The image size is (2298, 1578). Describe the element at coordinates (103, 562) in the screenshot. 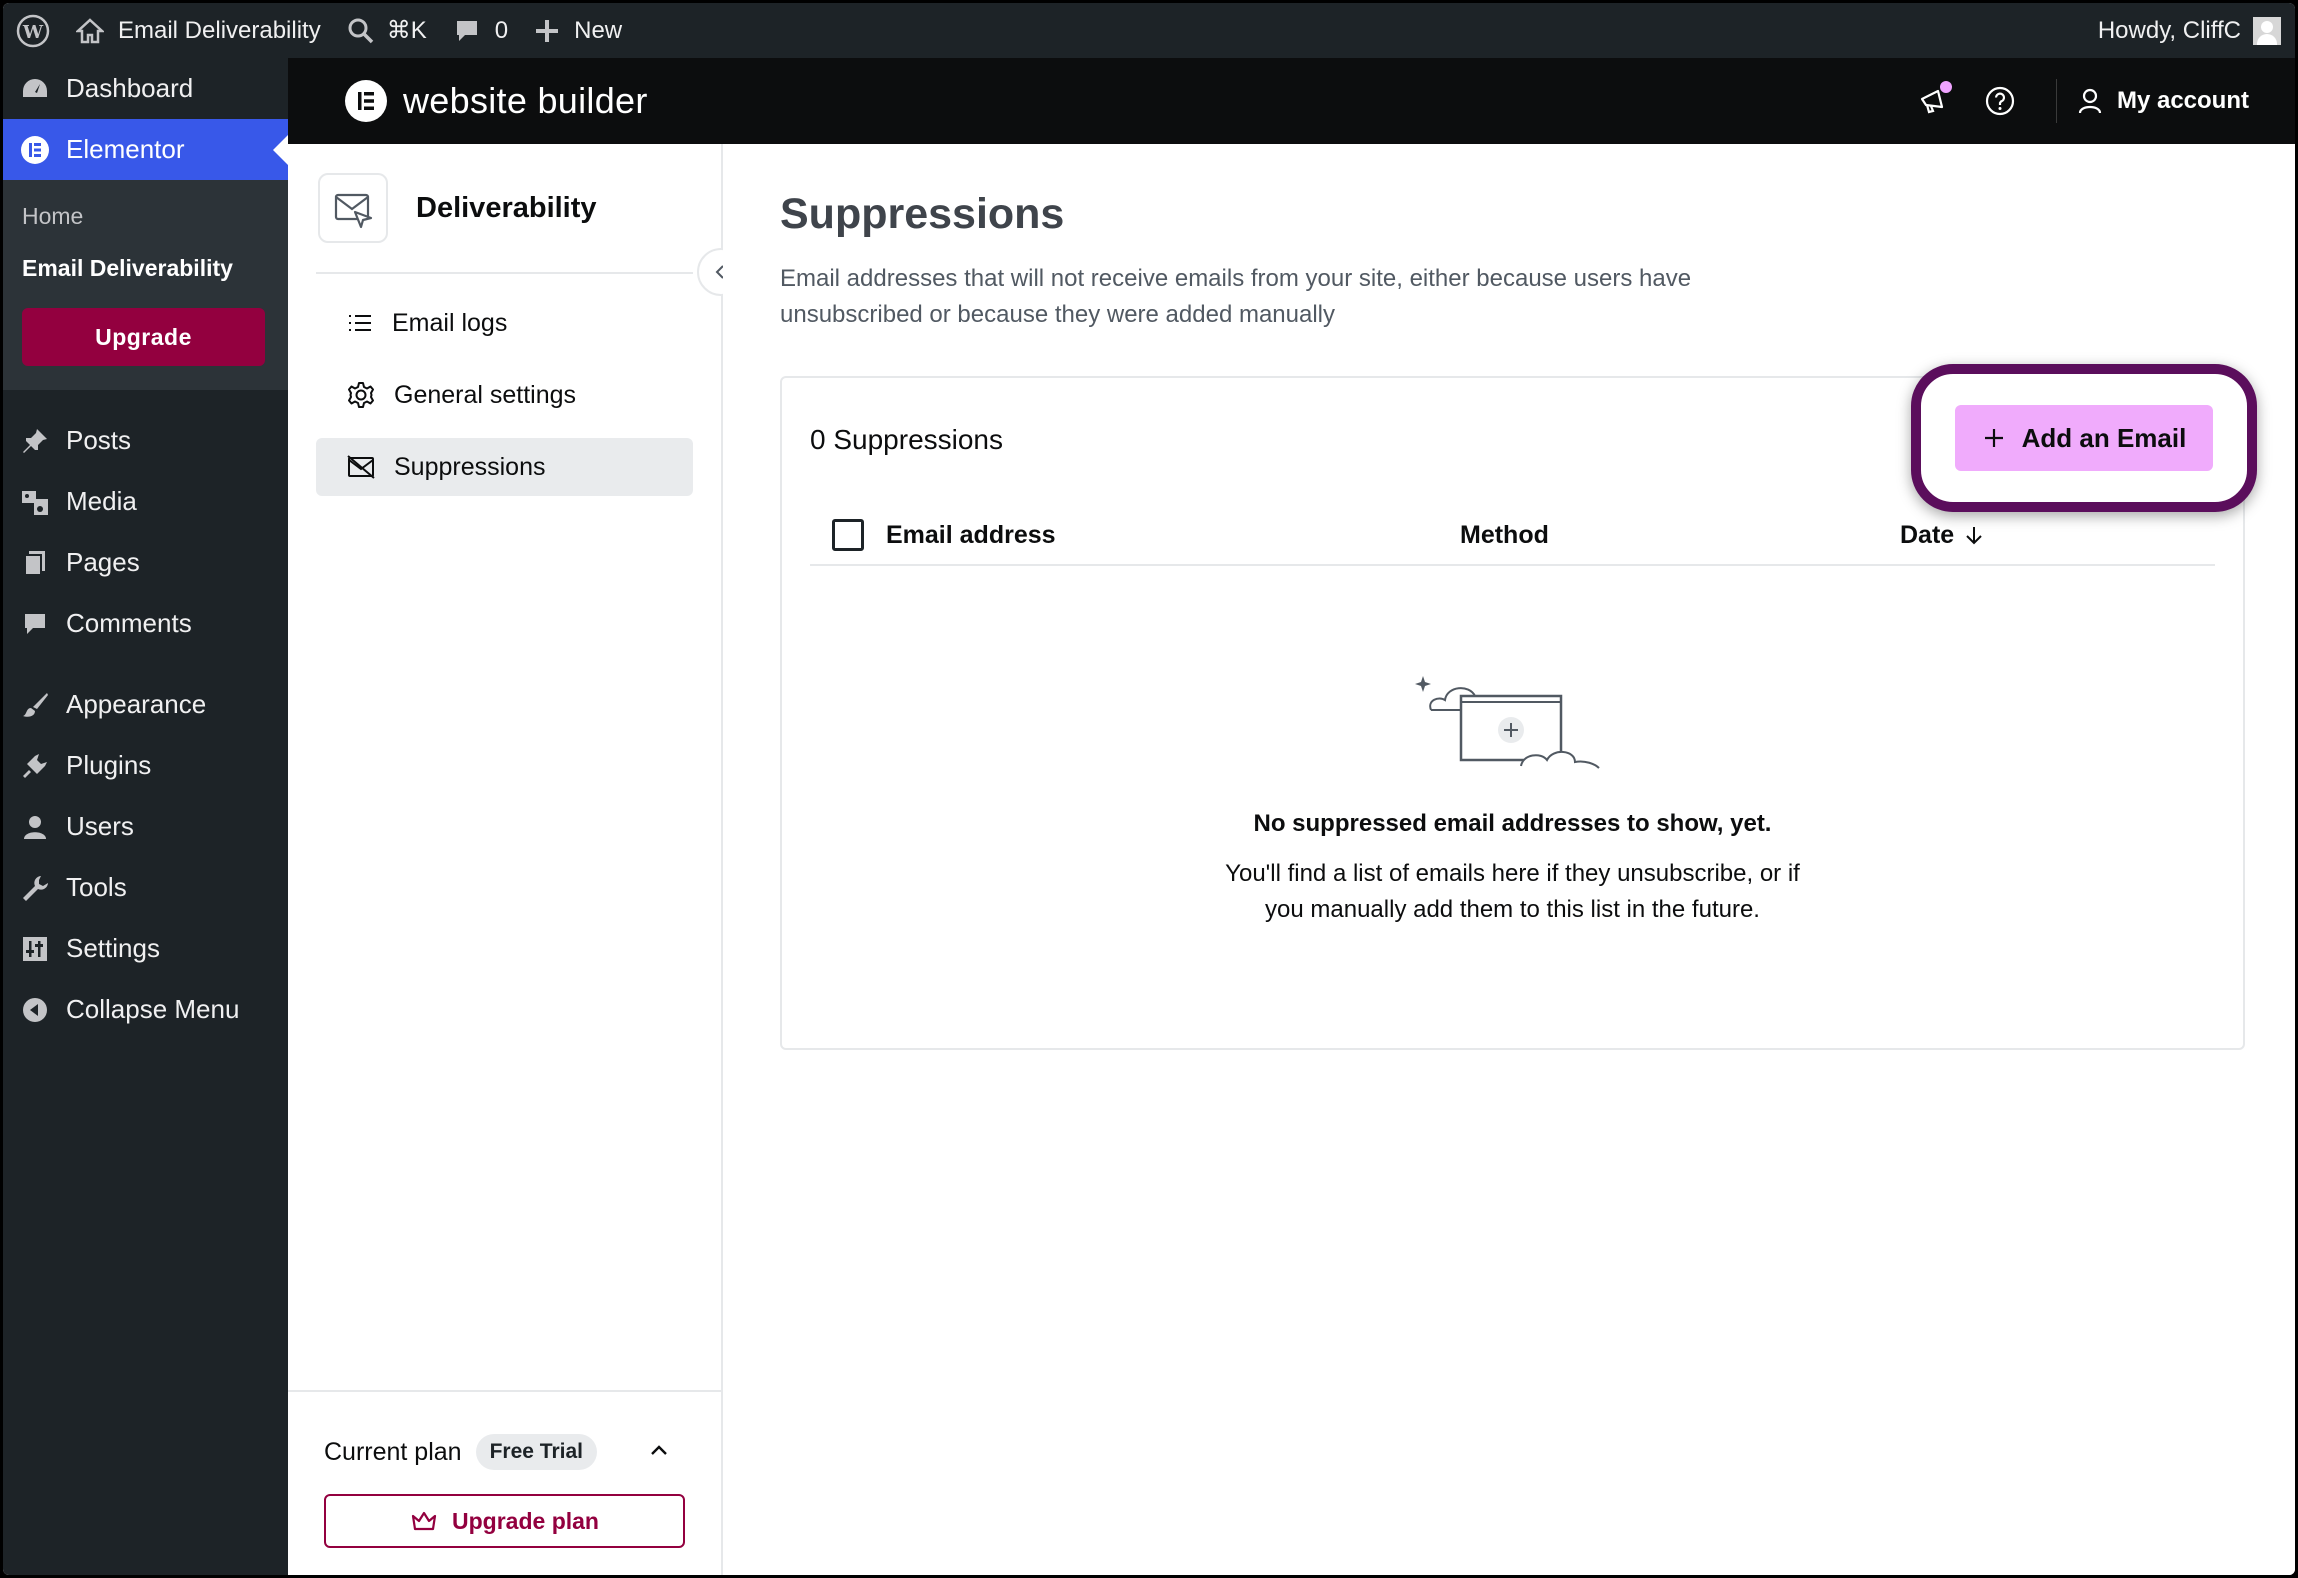

I see `menu-label: Pages` at that location.